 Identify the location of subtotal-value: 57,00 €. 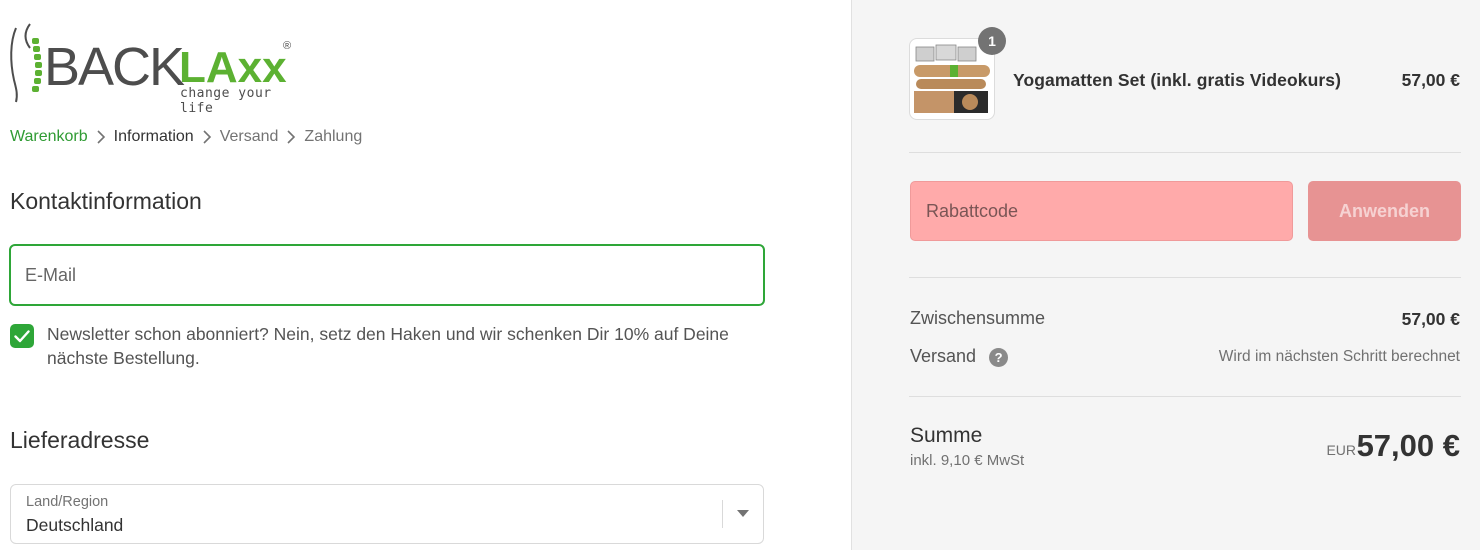
(1430, 319).